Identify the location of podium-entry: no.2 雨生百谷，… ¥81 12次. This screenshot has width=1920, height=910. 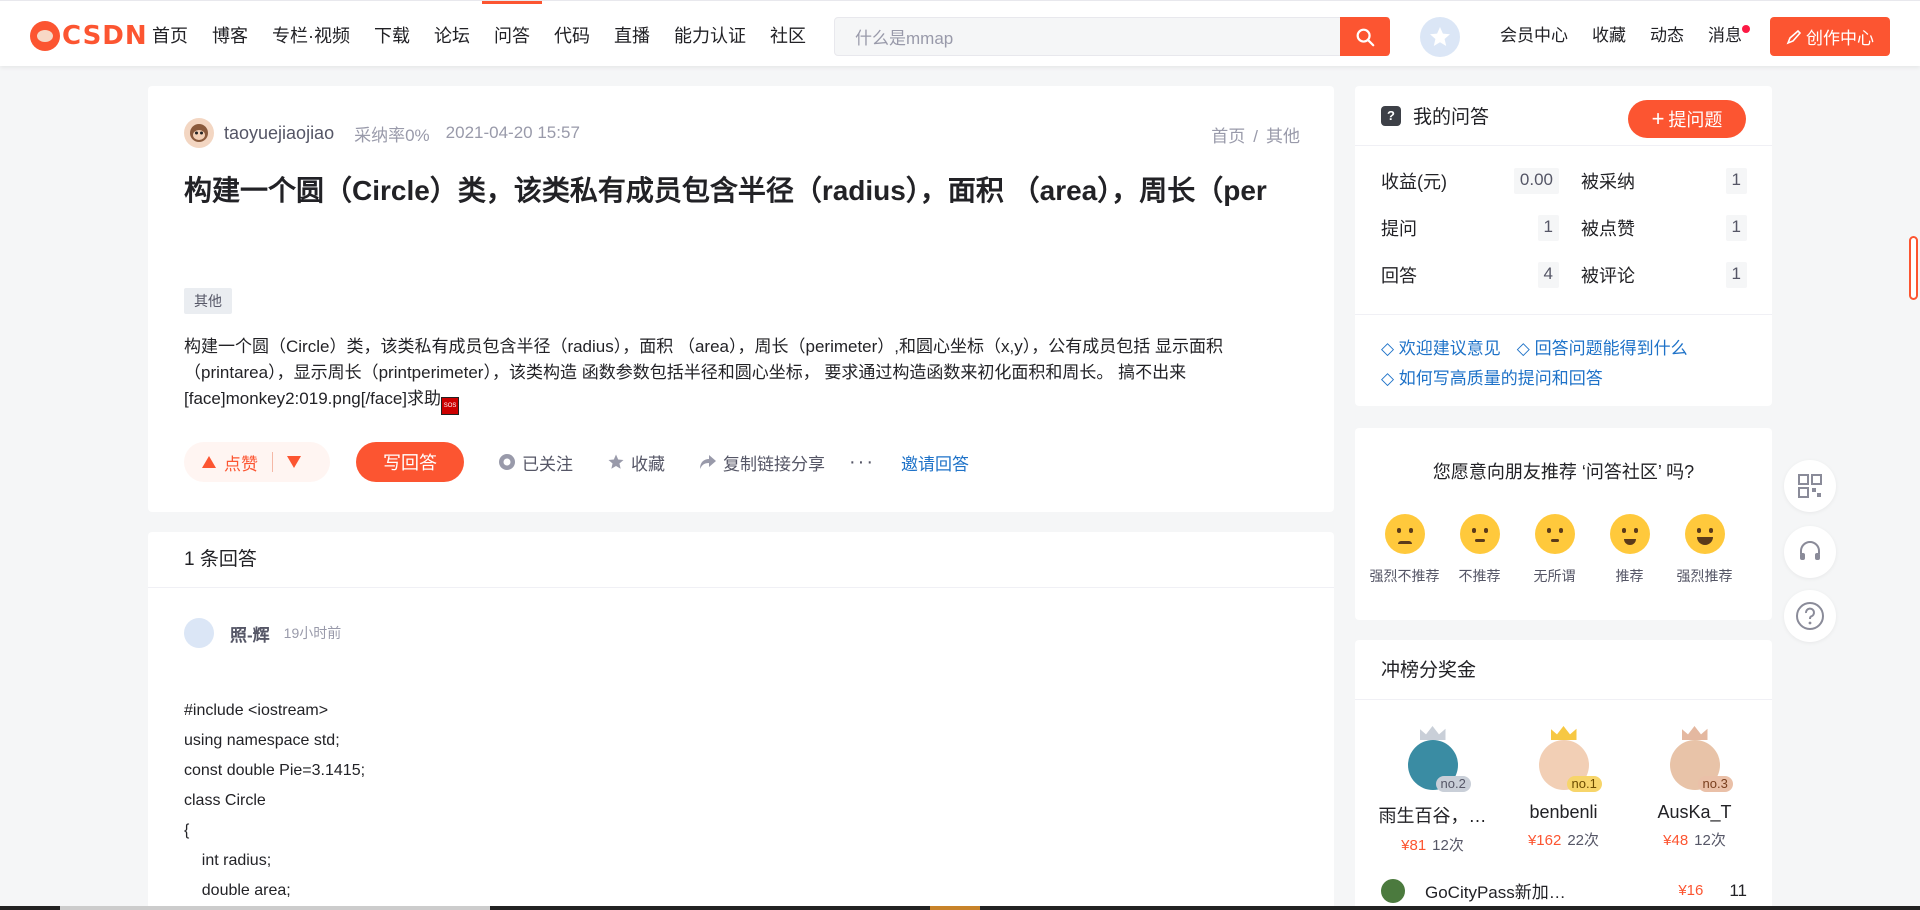
(1432, 790).